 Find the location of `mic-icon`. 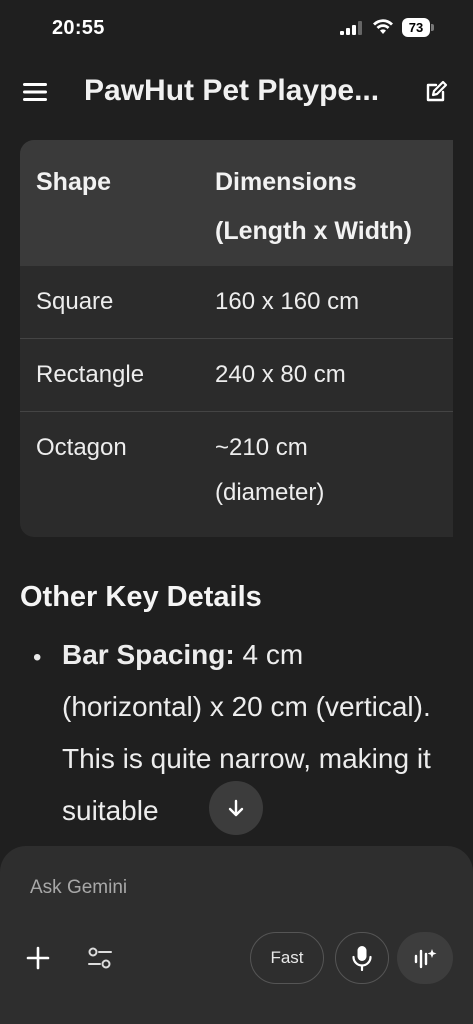

mic-icon is located at coordinates (362, 958).